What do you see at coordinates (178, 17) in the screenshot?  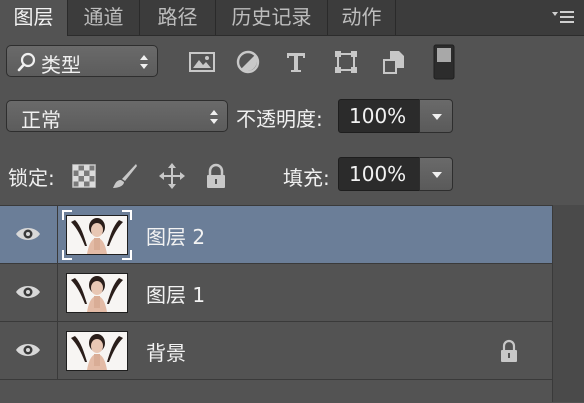 I see `tab-paths: 路径` at bounding box center [178, 17].